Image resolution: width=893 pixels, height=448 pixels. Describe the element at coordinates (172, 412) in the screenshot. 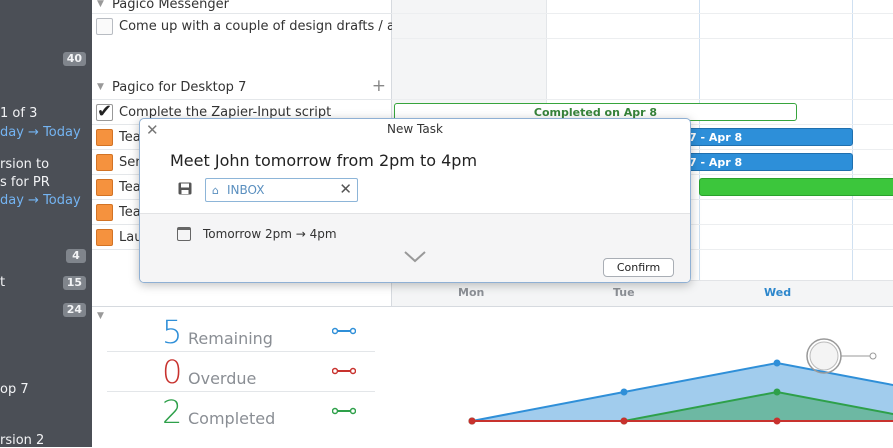

I see `stat-value: 2` at that location.